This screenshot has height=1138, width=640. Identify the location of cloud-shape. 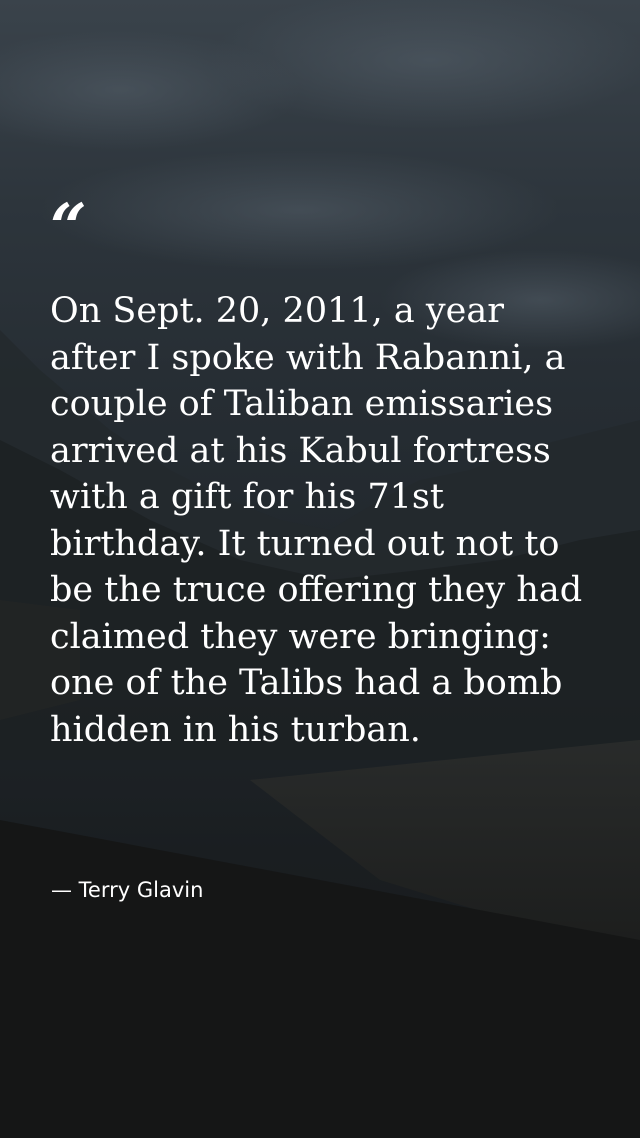
(300, 210).